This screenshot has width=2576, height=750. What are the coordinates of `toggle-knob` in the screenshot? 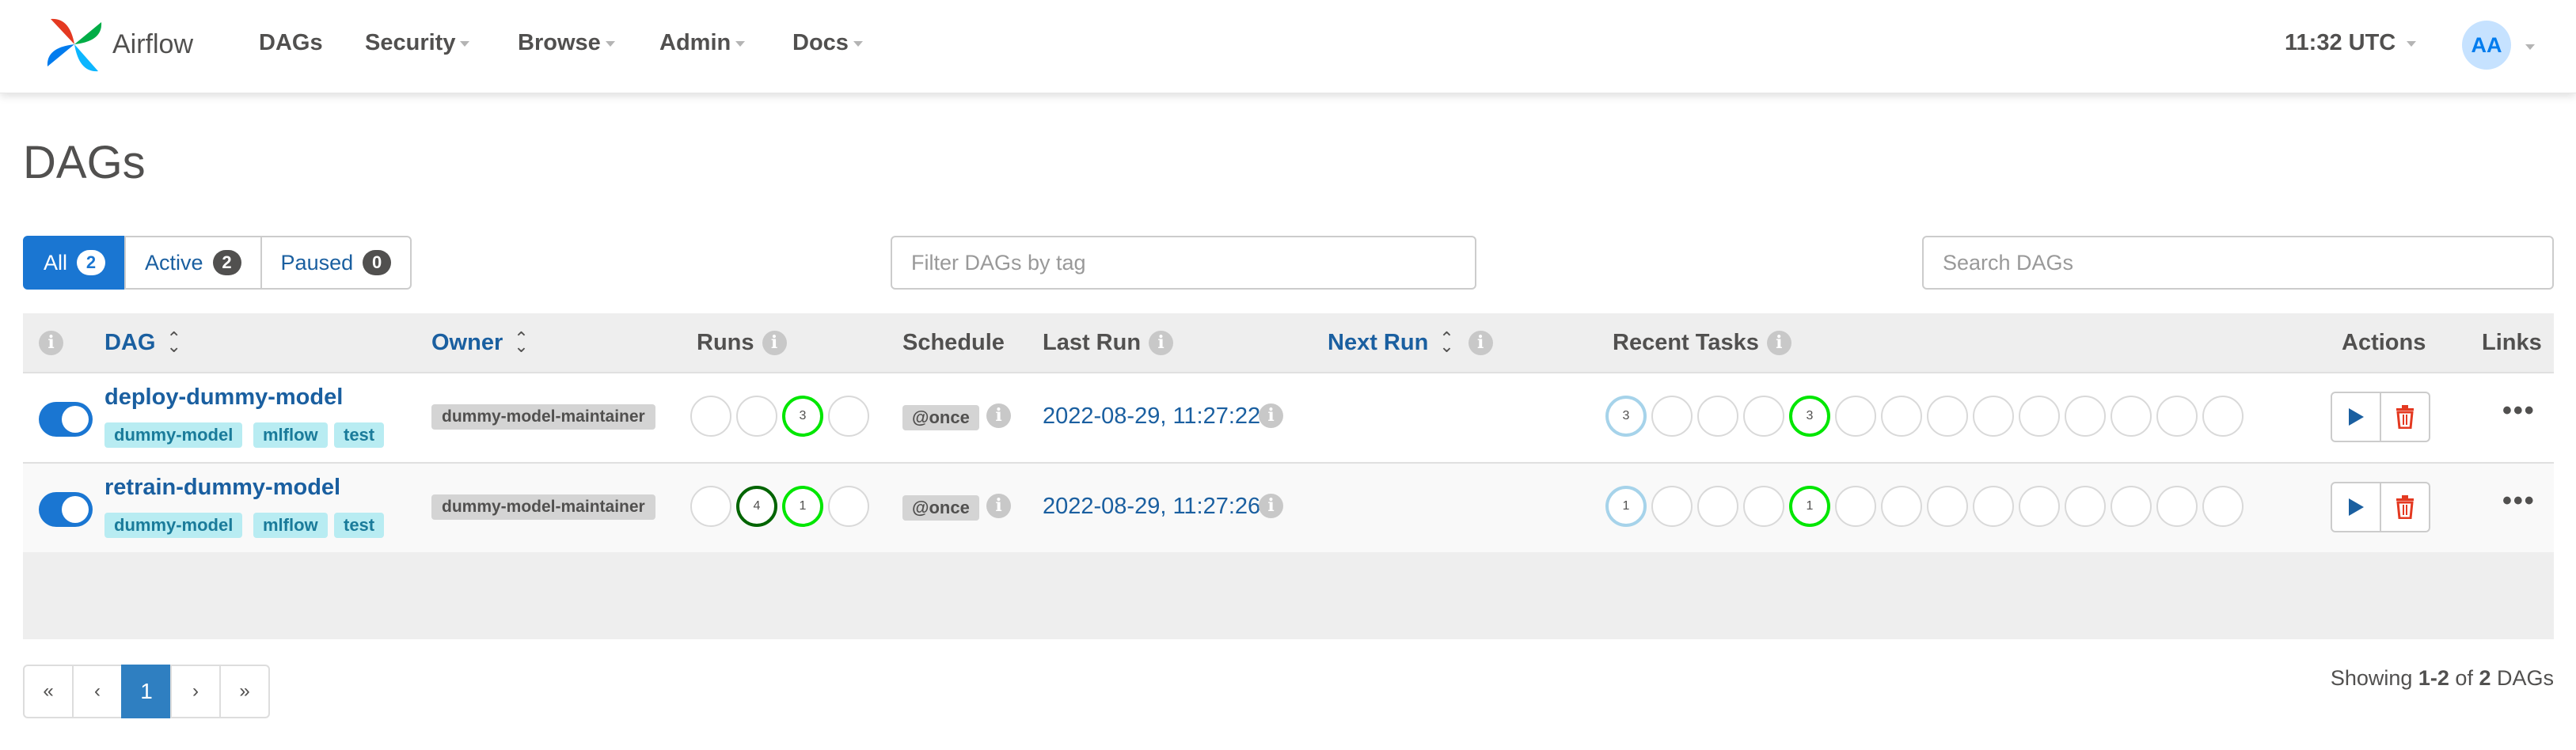 It's located at (75, 509).